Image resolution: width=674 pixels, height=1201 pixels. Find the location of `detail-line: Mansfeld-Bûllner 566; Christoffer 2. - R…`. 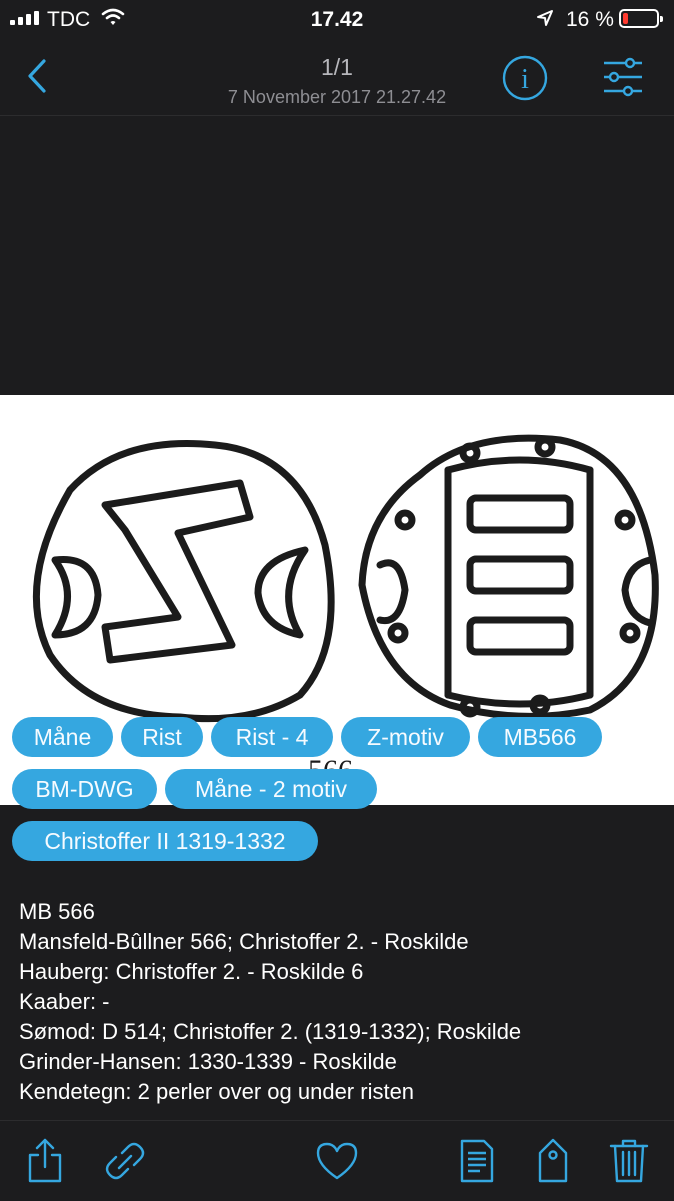

detail-line: Mansfeld-Bûllner 566; Christoffer 2. - R… is located at coordinates (244, 941).